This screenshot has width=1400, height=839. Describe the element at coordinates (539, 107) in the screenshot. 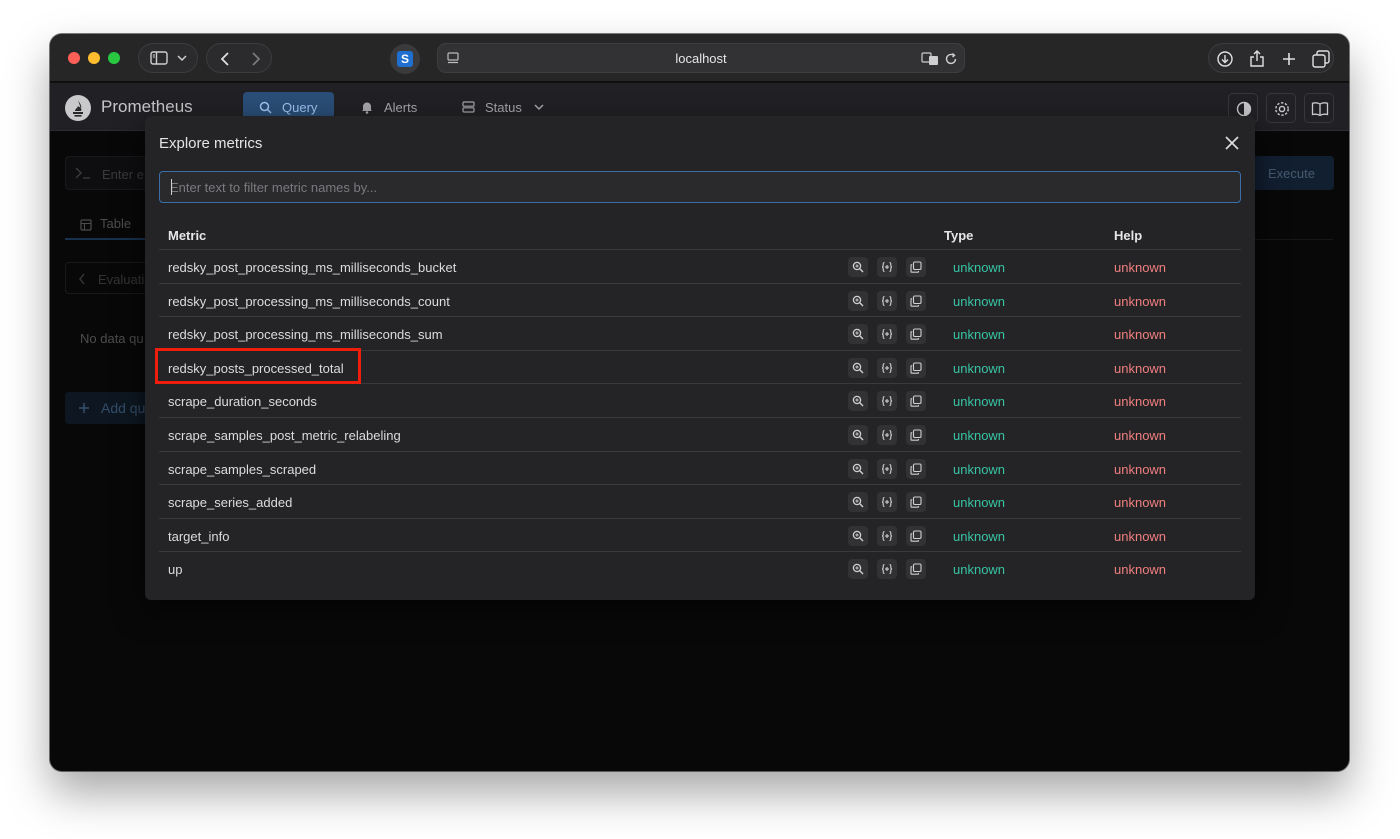

I see `chevron-down-icon` at that location.